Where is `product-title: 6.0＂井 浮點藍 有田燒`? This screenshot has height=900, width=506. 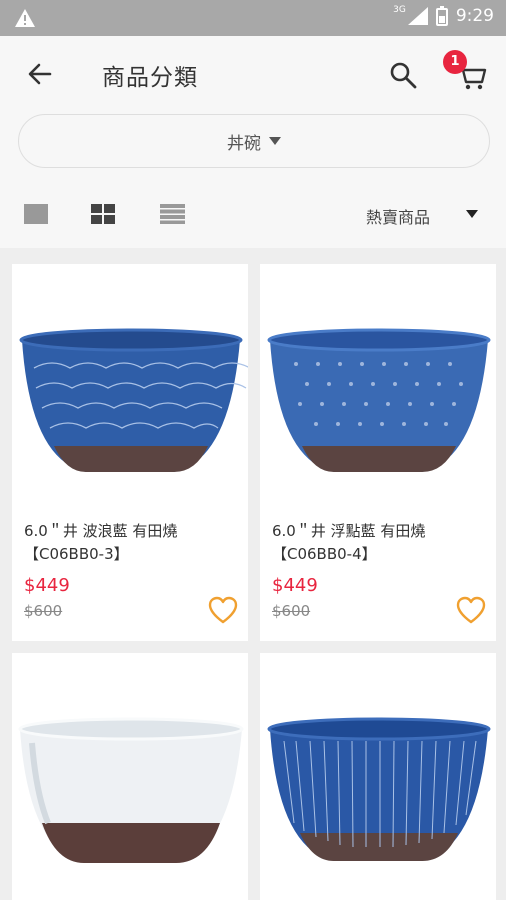
product-title: 6.0＂井 浮點藍 有田燒 is located at coordinates (349, 531).